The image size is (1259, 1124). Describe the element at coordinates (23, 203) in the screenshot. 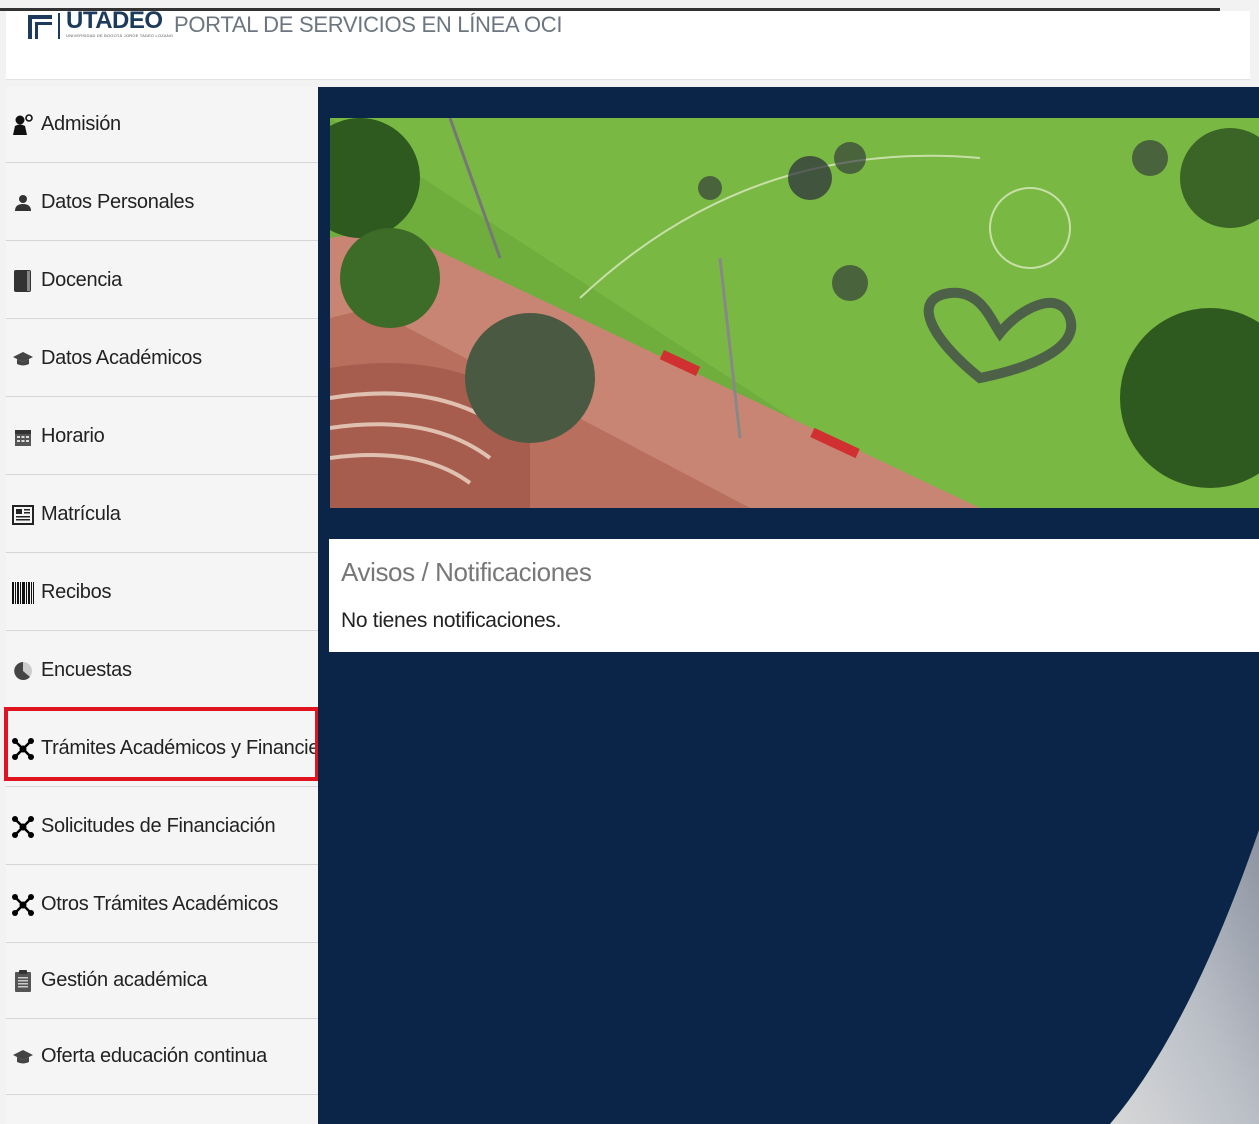

I see `user-icon` at that location.